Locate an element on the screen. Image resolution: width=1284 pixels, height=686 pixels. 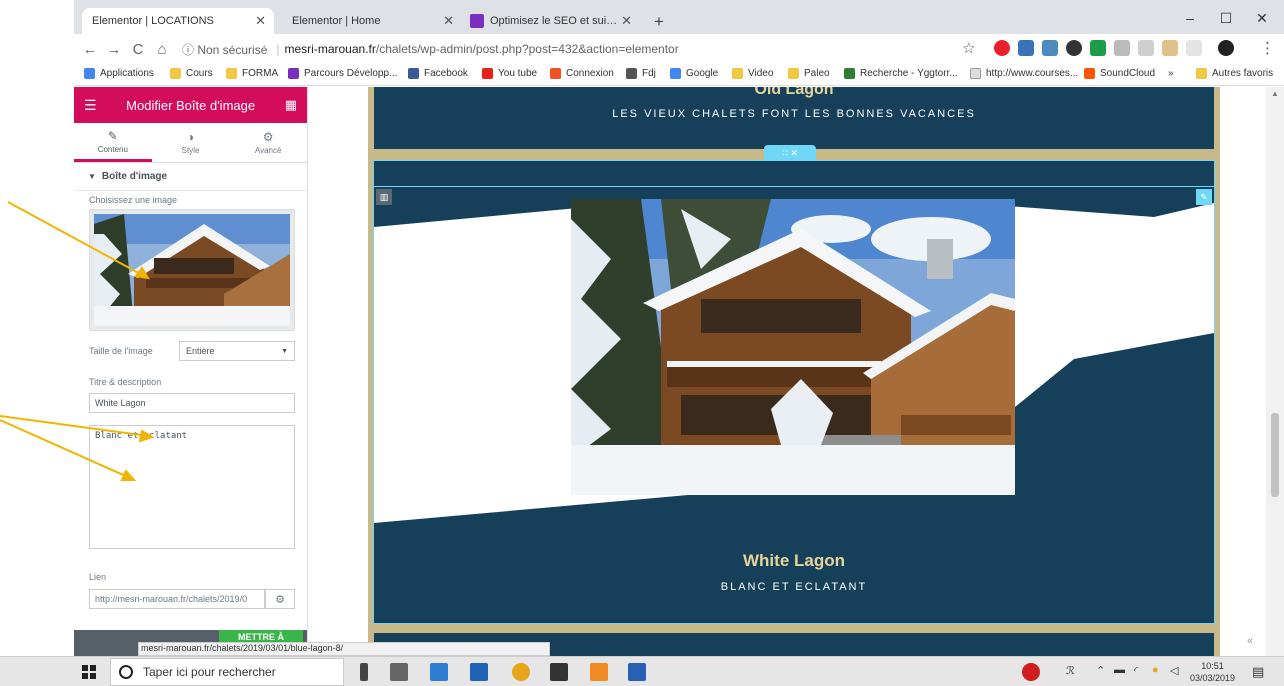
window-close-button: ✕ is located at coordinates (1262, 18).